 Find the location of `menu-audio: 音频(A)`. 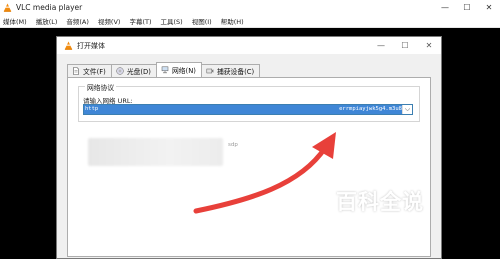

menu-audio: 音频(A) is located at coordinates (77, 21).